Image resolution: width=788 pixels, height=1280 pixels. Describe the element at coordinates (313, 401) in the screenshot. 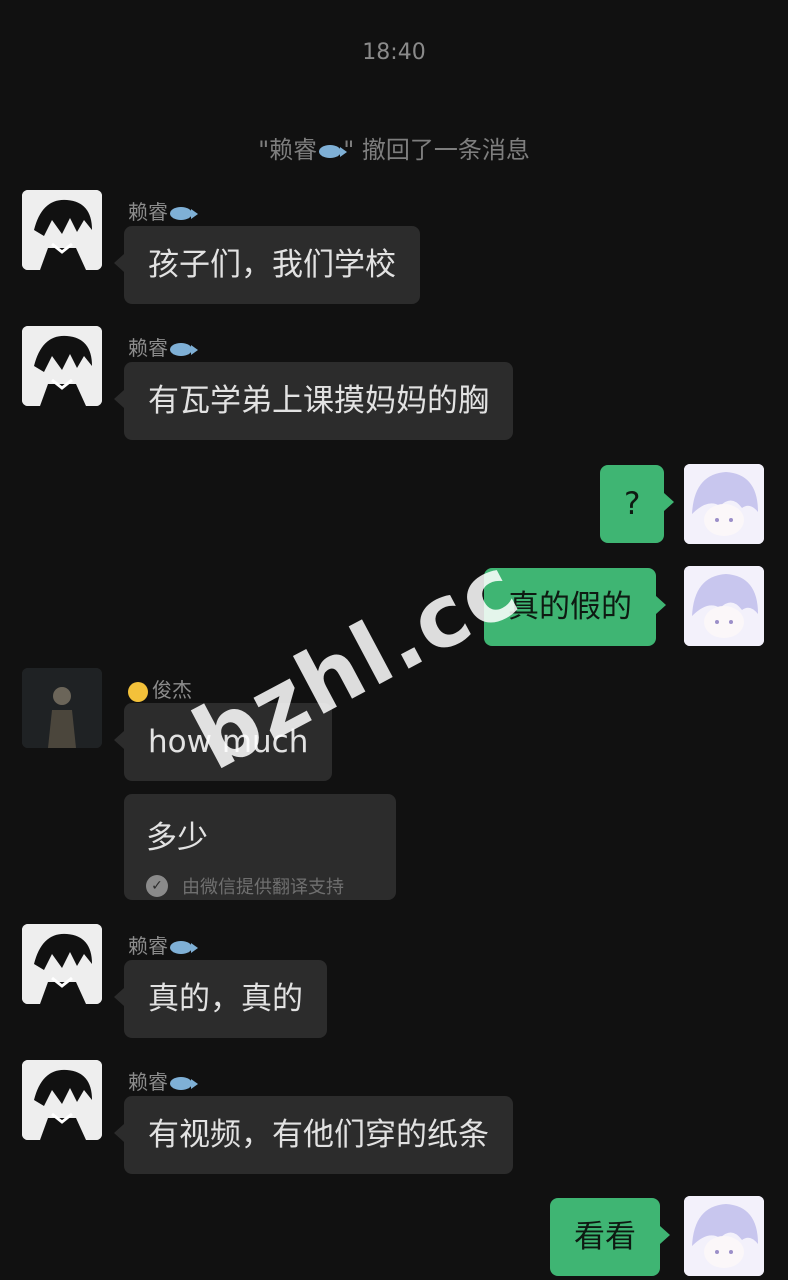

I see `message-bubble: 有瓦学弟上课摸妈妈的胸` at that location.